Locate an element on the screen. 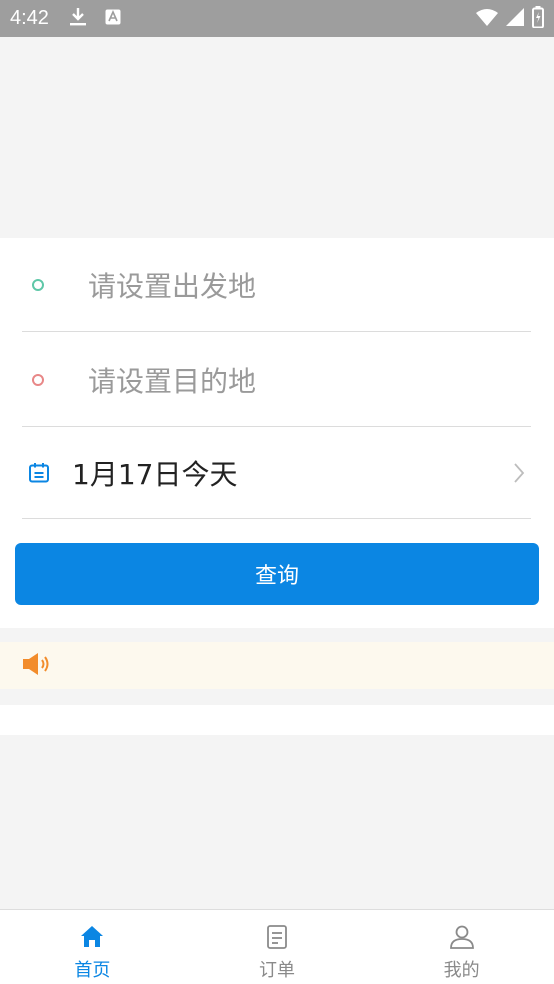  tab-orders-label: 订单 is located at coordinates (277, 970).